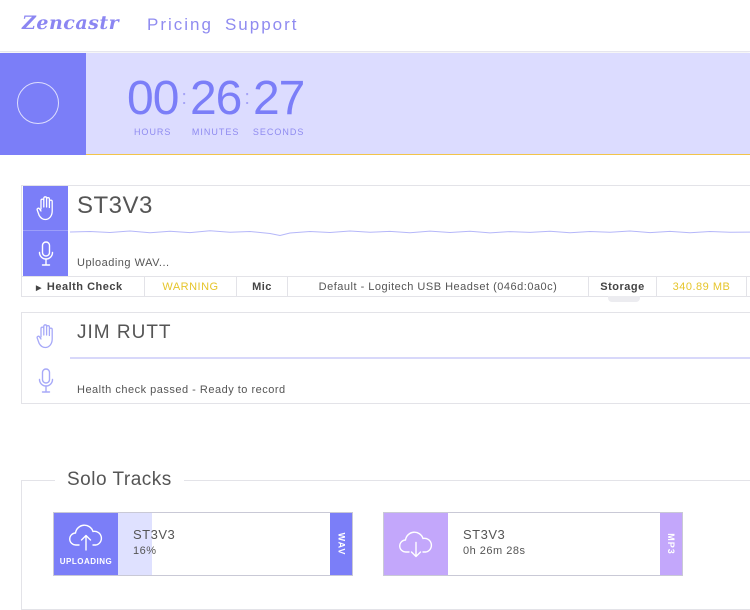 The height and width of the screenshot is (610, 750). I want to click on nav-support-link: Support, so click(262, 25).